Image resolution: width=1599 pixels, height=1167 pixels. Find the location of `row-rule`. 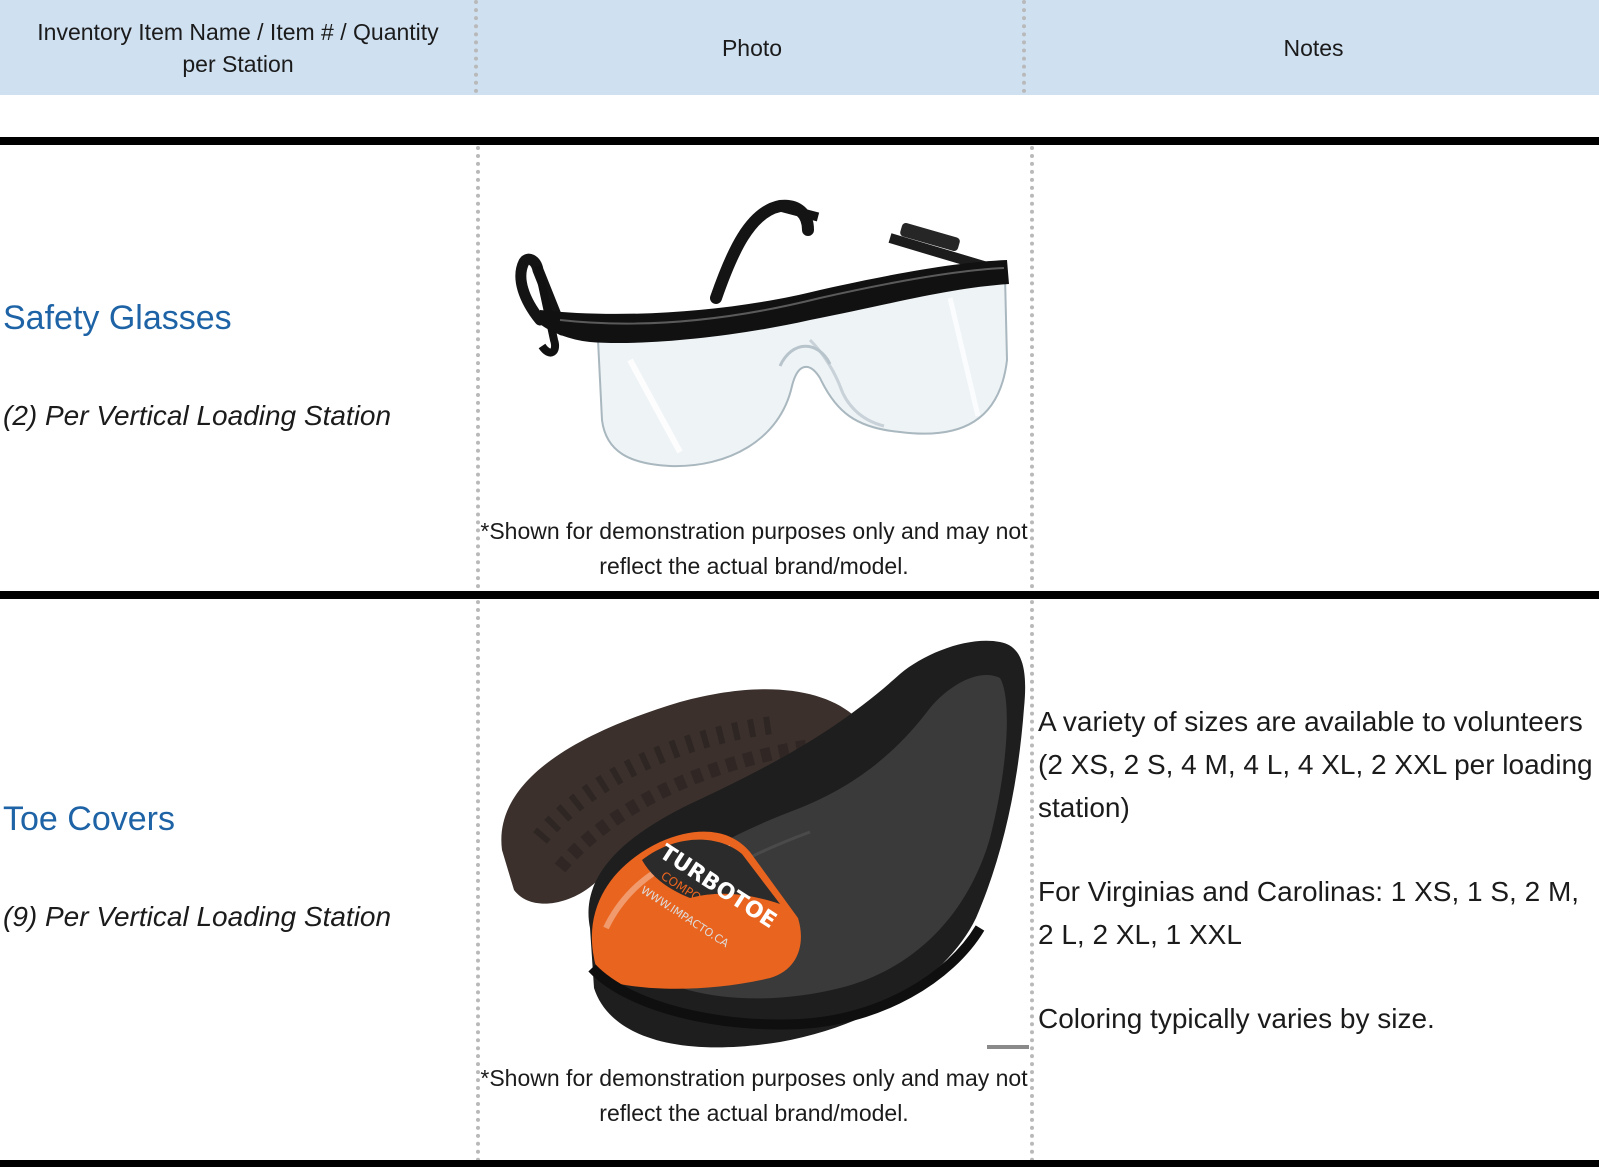

row-rule is located at coordinates (799, 595).